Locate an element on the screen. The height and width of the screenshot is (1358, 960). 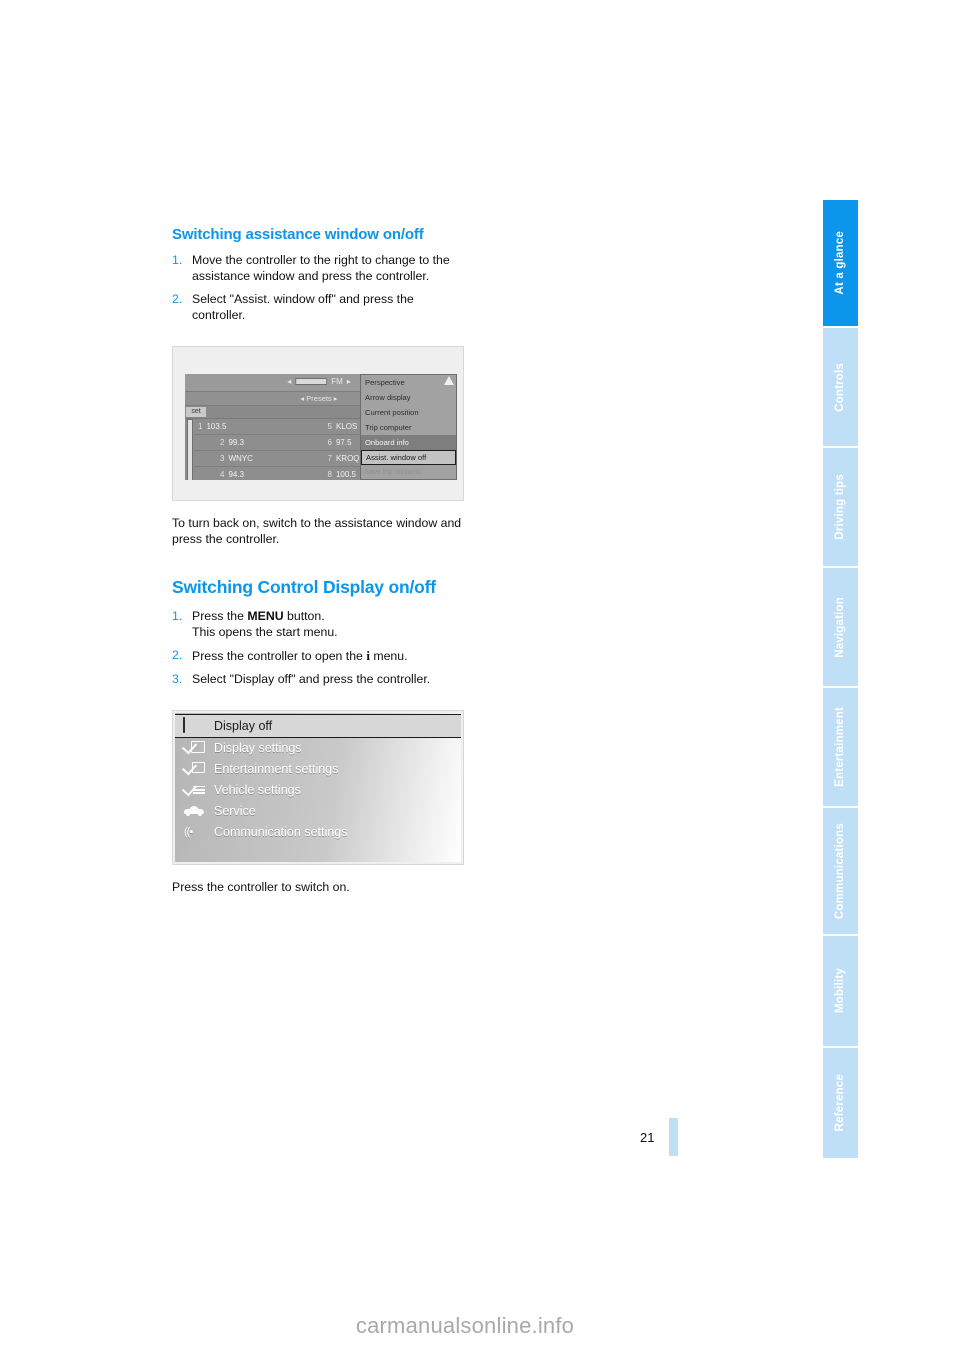
menu-item-trip-computer: Trip computer is located at coordinates (408, 427).